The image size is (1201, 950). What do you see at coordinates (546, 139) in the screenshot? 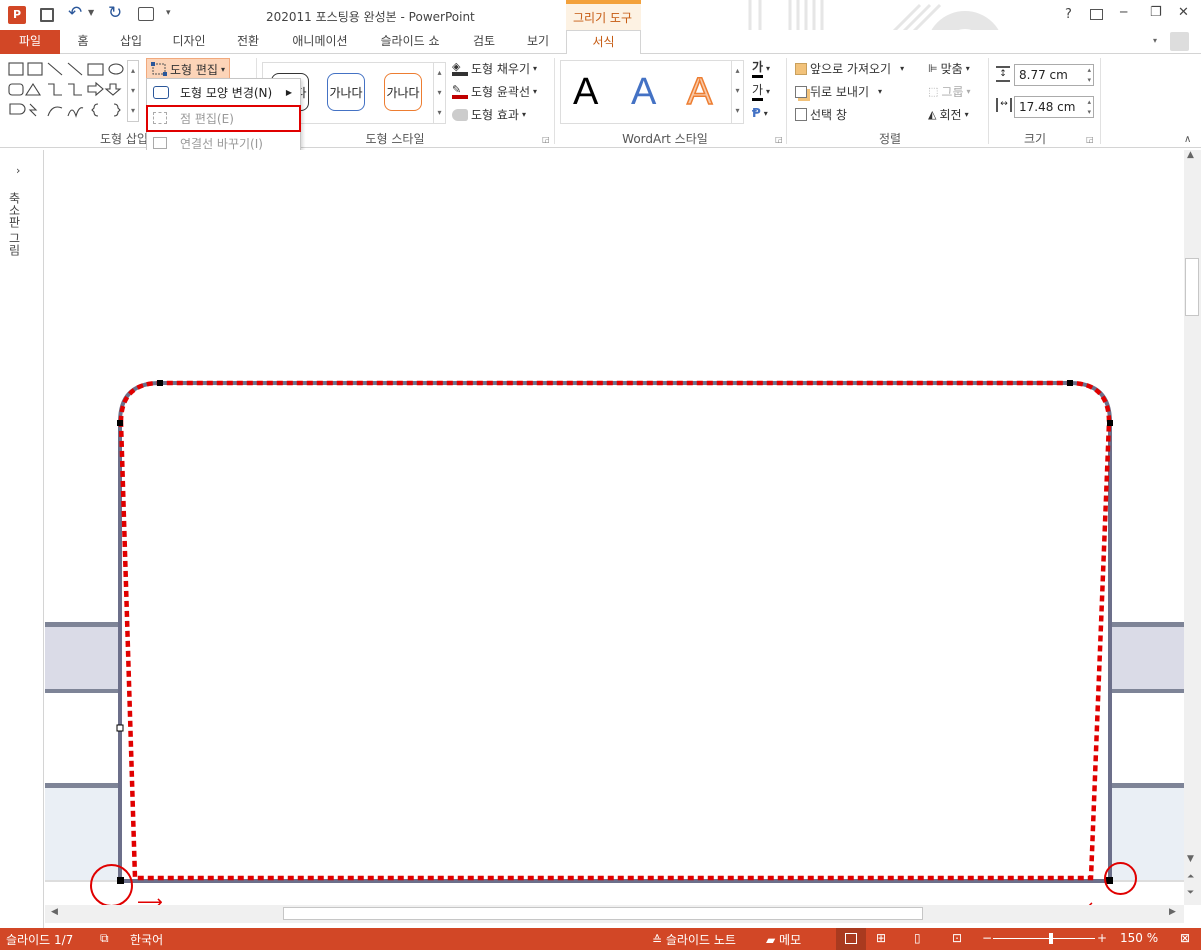
I see `shape-styles-launcher-icon: ◲` at bounding box center [546, 139].